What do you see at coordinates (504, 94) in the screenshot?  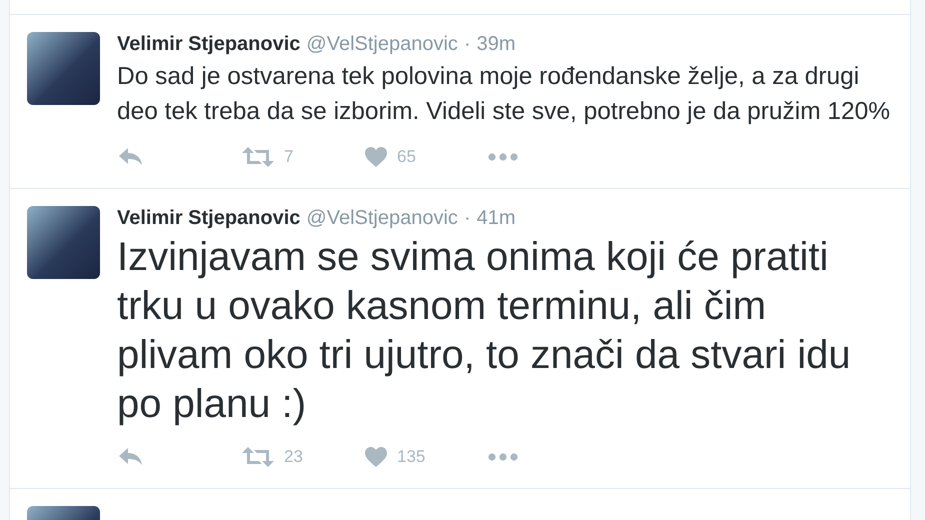 I see `tweet-text: Do sad je ostvarena tek polovina moje rođendanske želje, a za drugi deo tek treba da se izborim. Videli ste sve, potrebno je da pružim 120%` at bounding box center [504, 94].